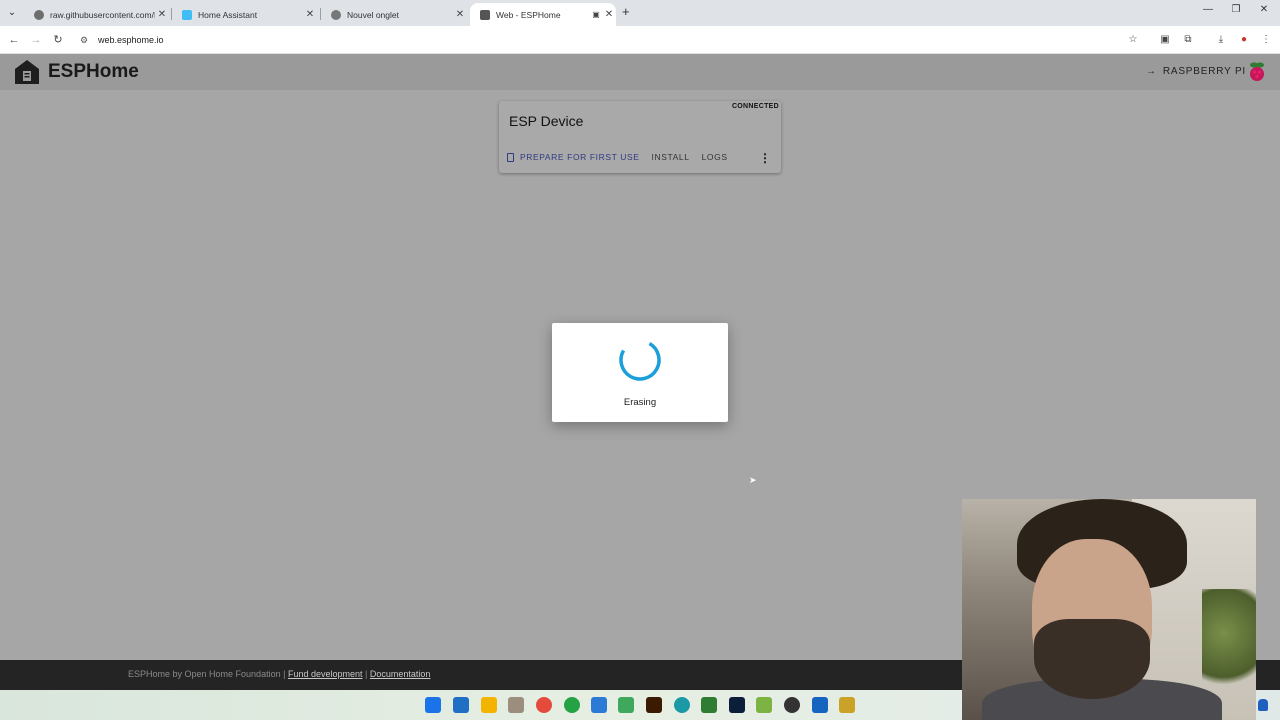  I want to click on arrow-right-icon: →, so click(1151, 71).